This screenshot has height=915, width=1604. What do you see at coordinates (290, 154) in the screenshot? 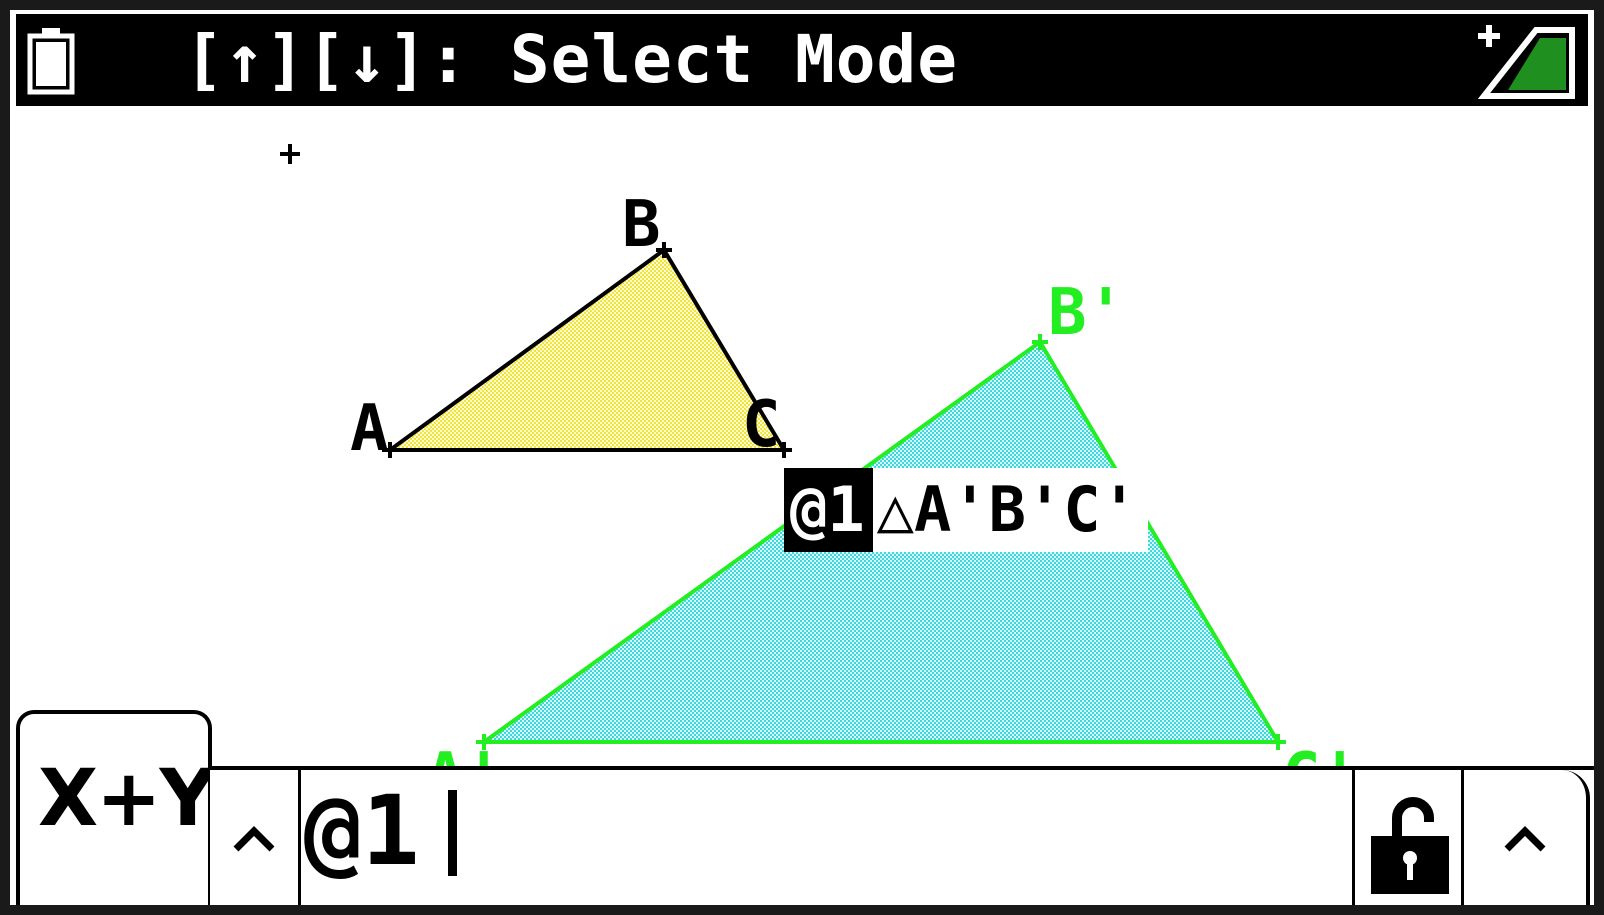
I see `free-point` at bounding box center [290, 154].